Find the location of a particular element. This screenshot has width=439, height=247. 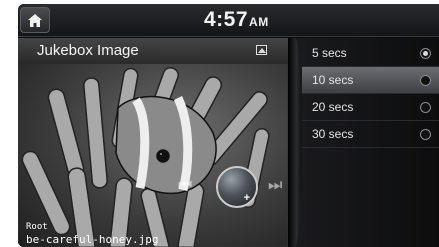

file-name: be-careful-honey.jpg is located at coordinates (92, 239).